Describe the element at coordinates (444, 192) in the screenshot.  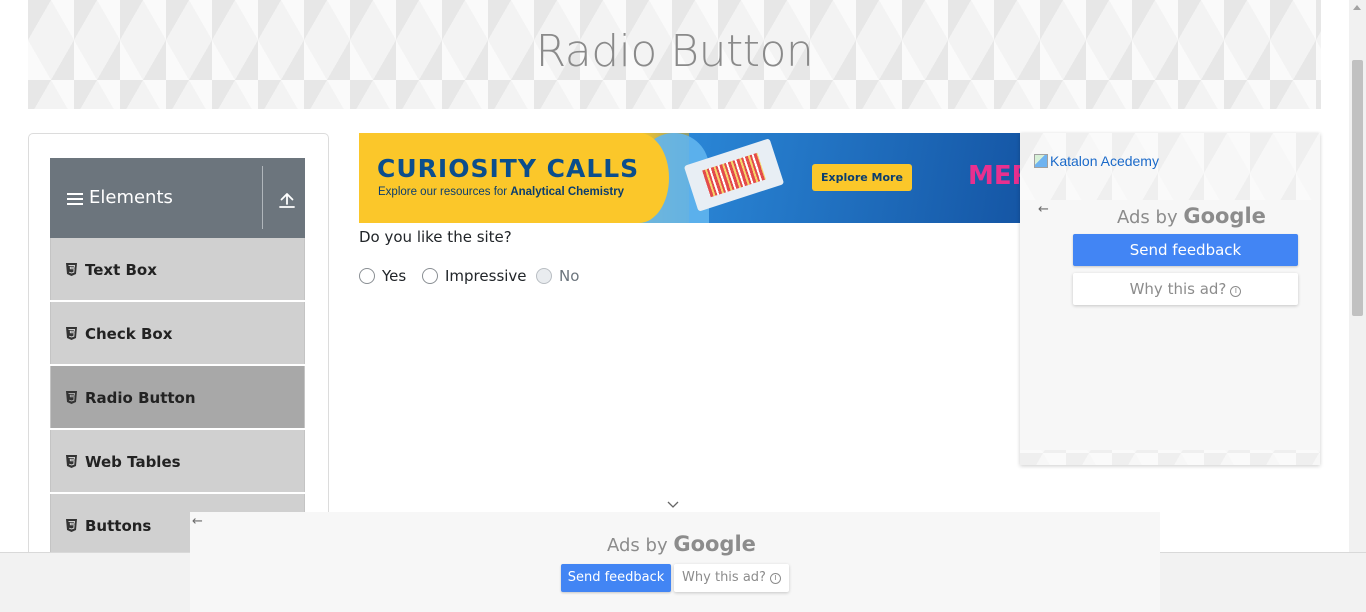
I see `ad-subtitle-text: Explore our resources for` at that location.